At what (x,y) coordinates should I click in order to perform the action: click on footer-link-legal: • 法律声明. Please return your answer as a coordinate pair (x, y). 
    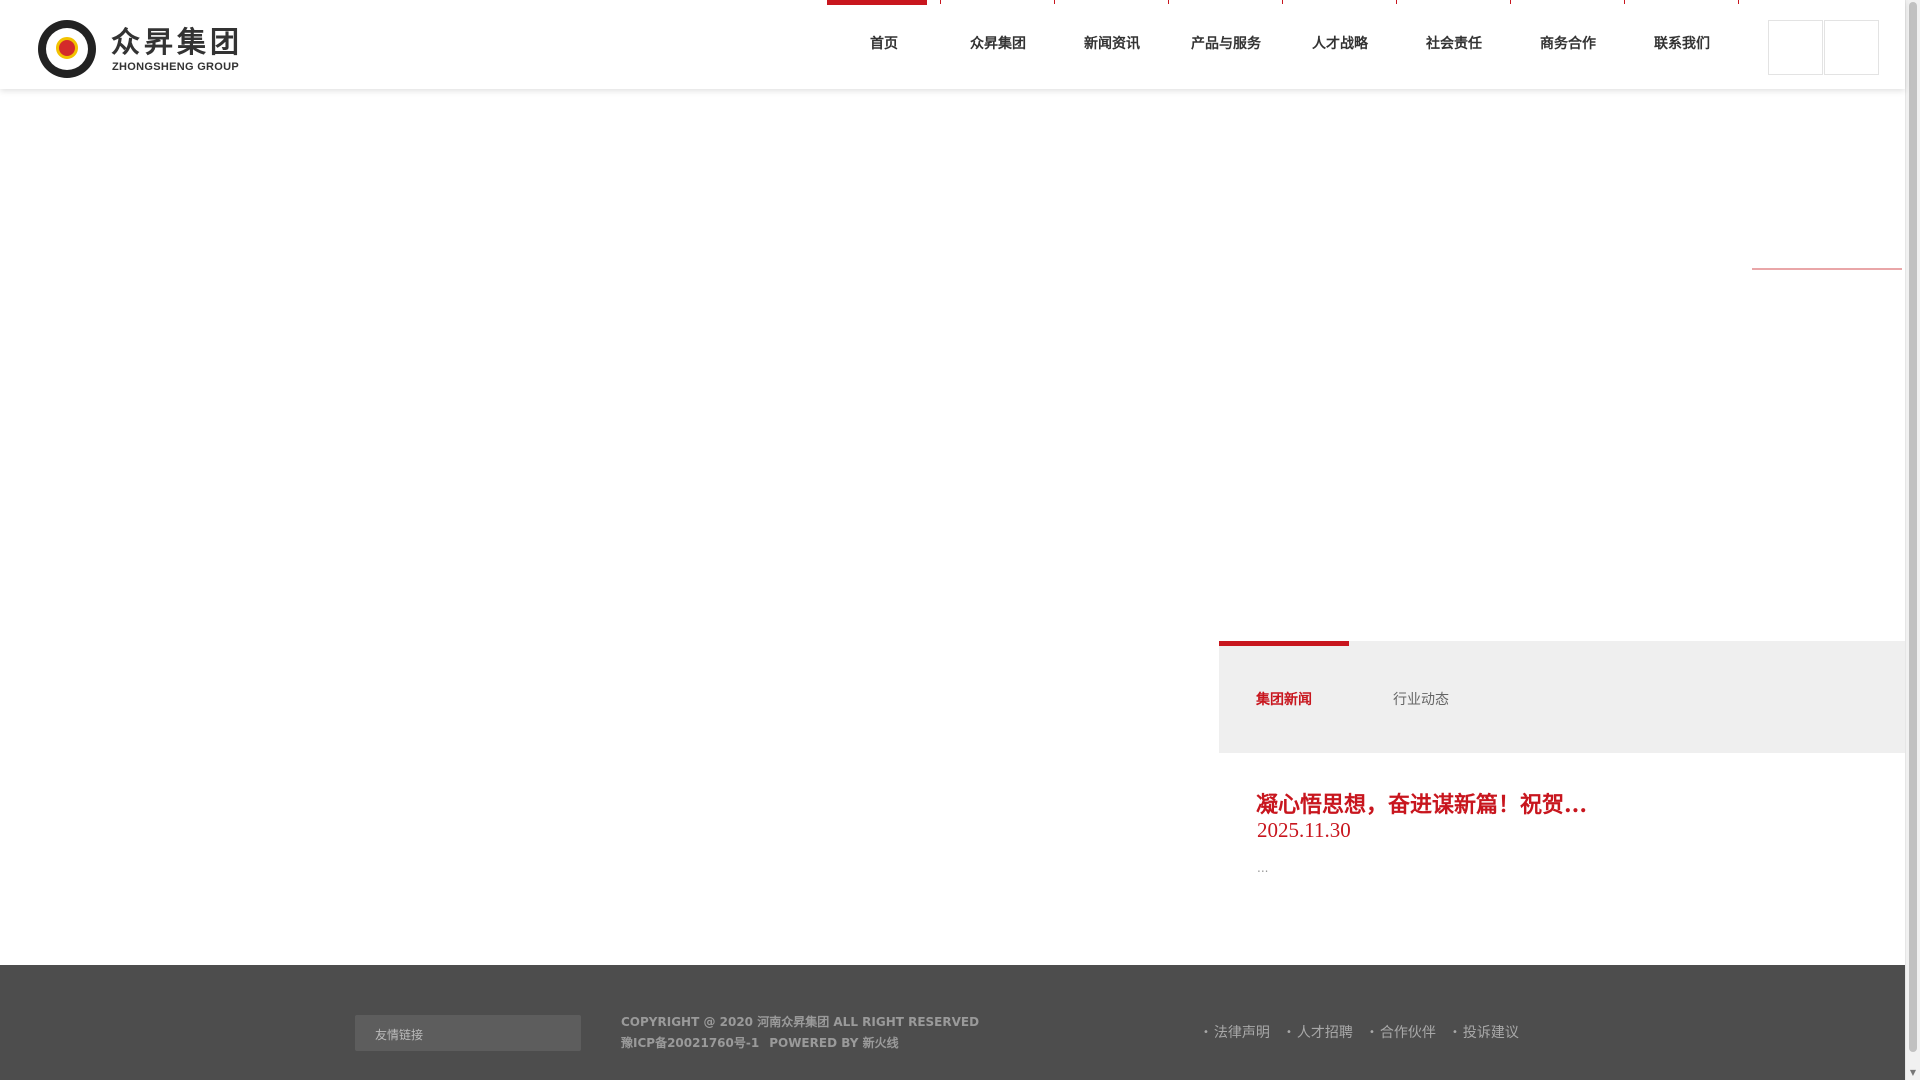
    Looking at the image, I should click on (1236, 1032).